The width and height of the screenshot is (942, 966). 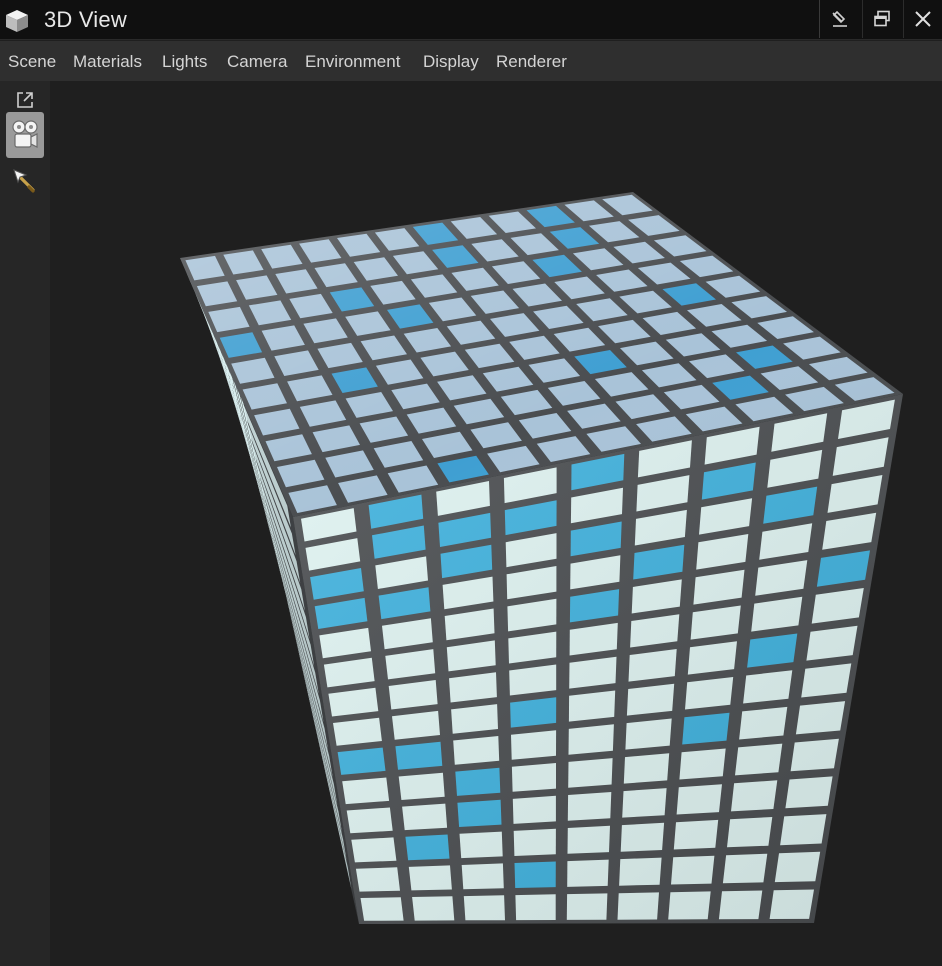 I want to click on menu-lights: Lights, so click(x=184, y=62).